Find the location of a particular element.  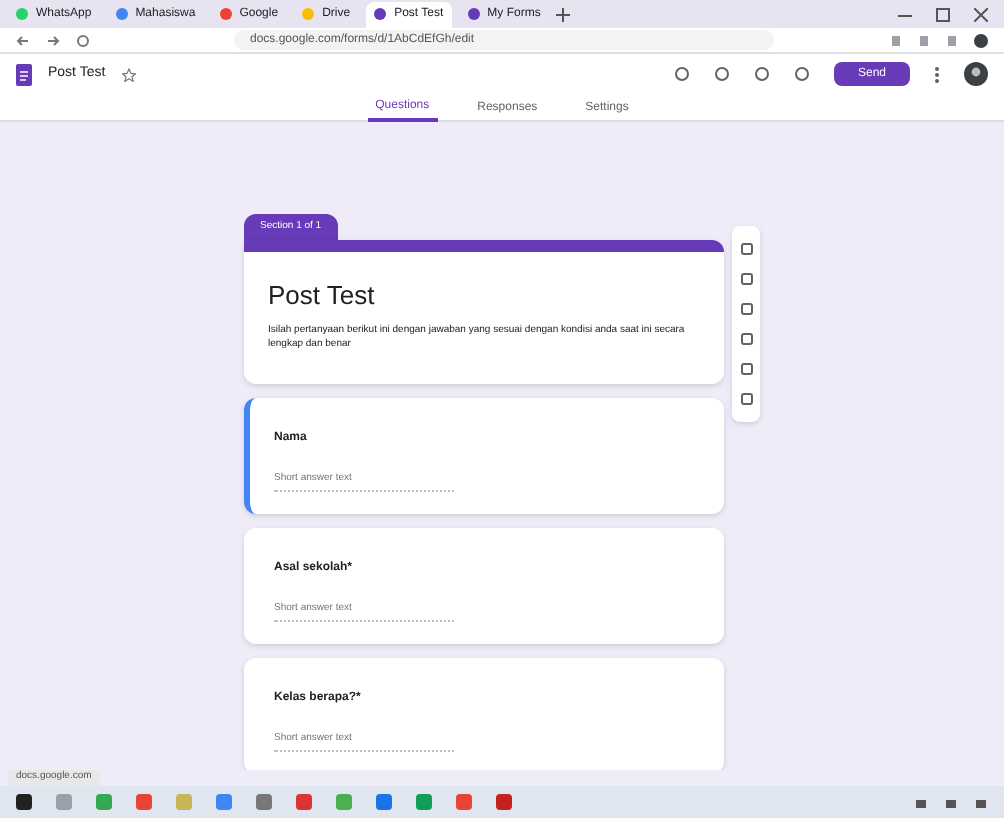

more-icon is located at coordinates (937, 74).